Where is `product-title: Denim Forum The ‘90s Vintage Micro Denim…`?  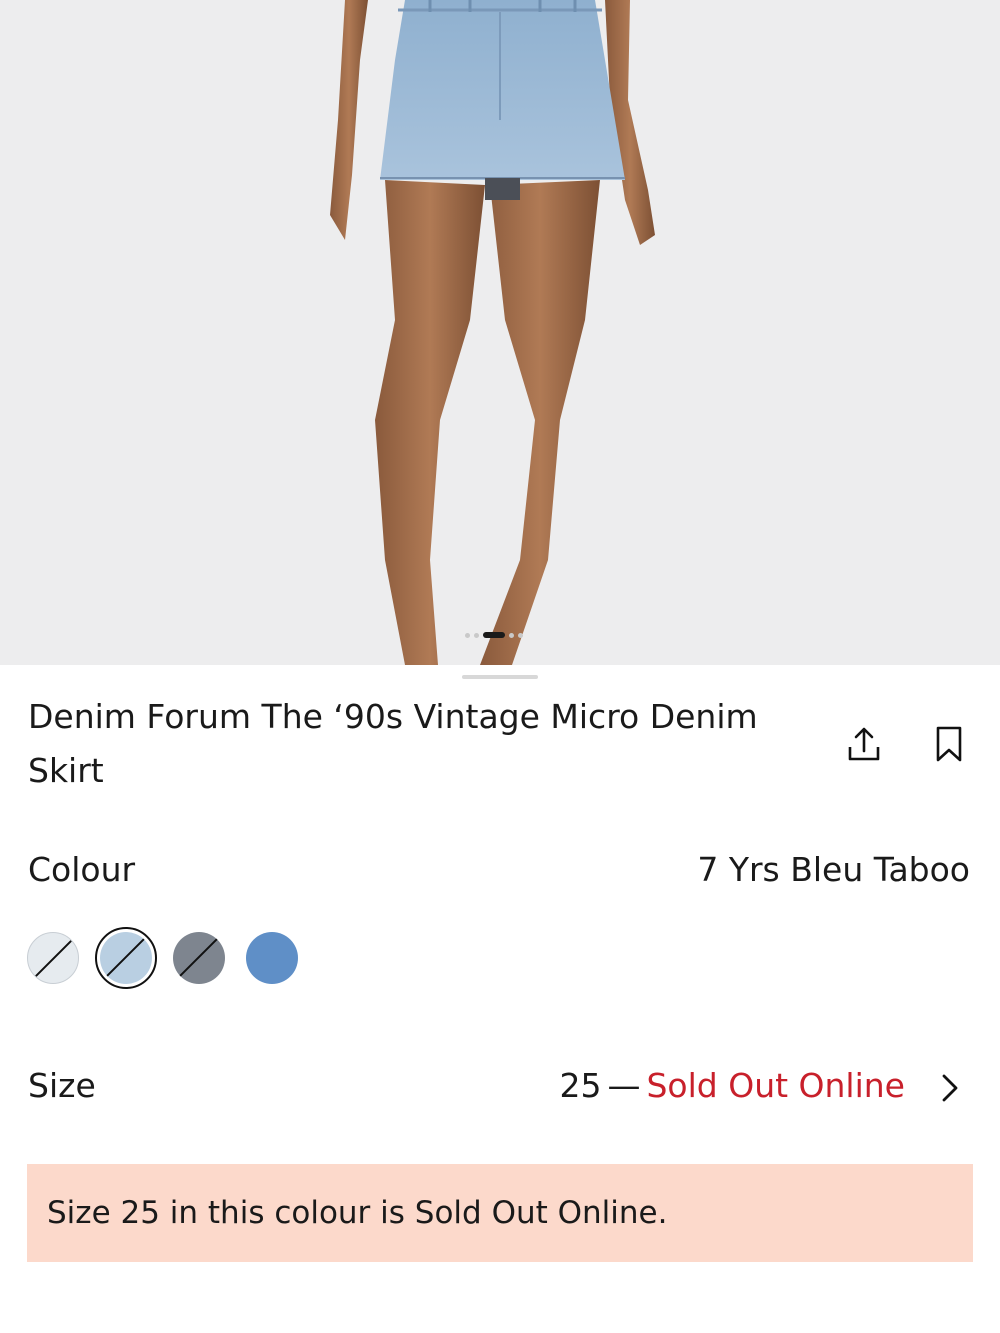
product-title: Denim Forum The ‘90s Vintage Micro Denim… is located at coordinates (393, 743).